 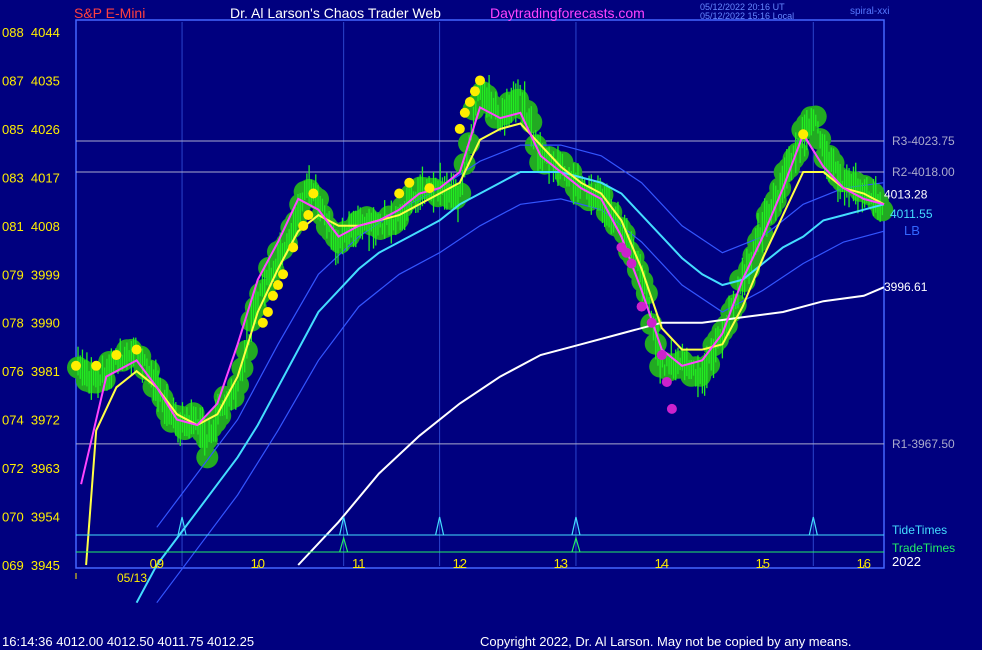 What do you see at coordinates (31, 80) in the screenshot?
I see `y-tick-label: 087 4035` at bounding box center [31, 80].